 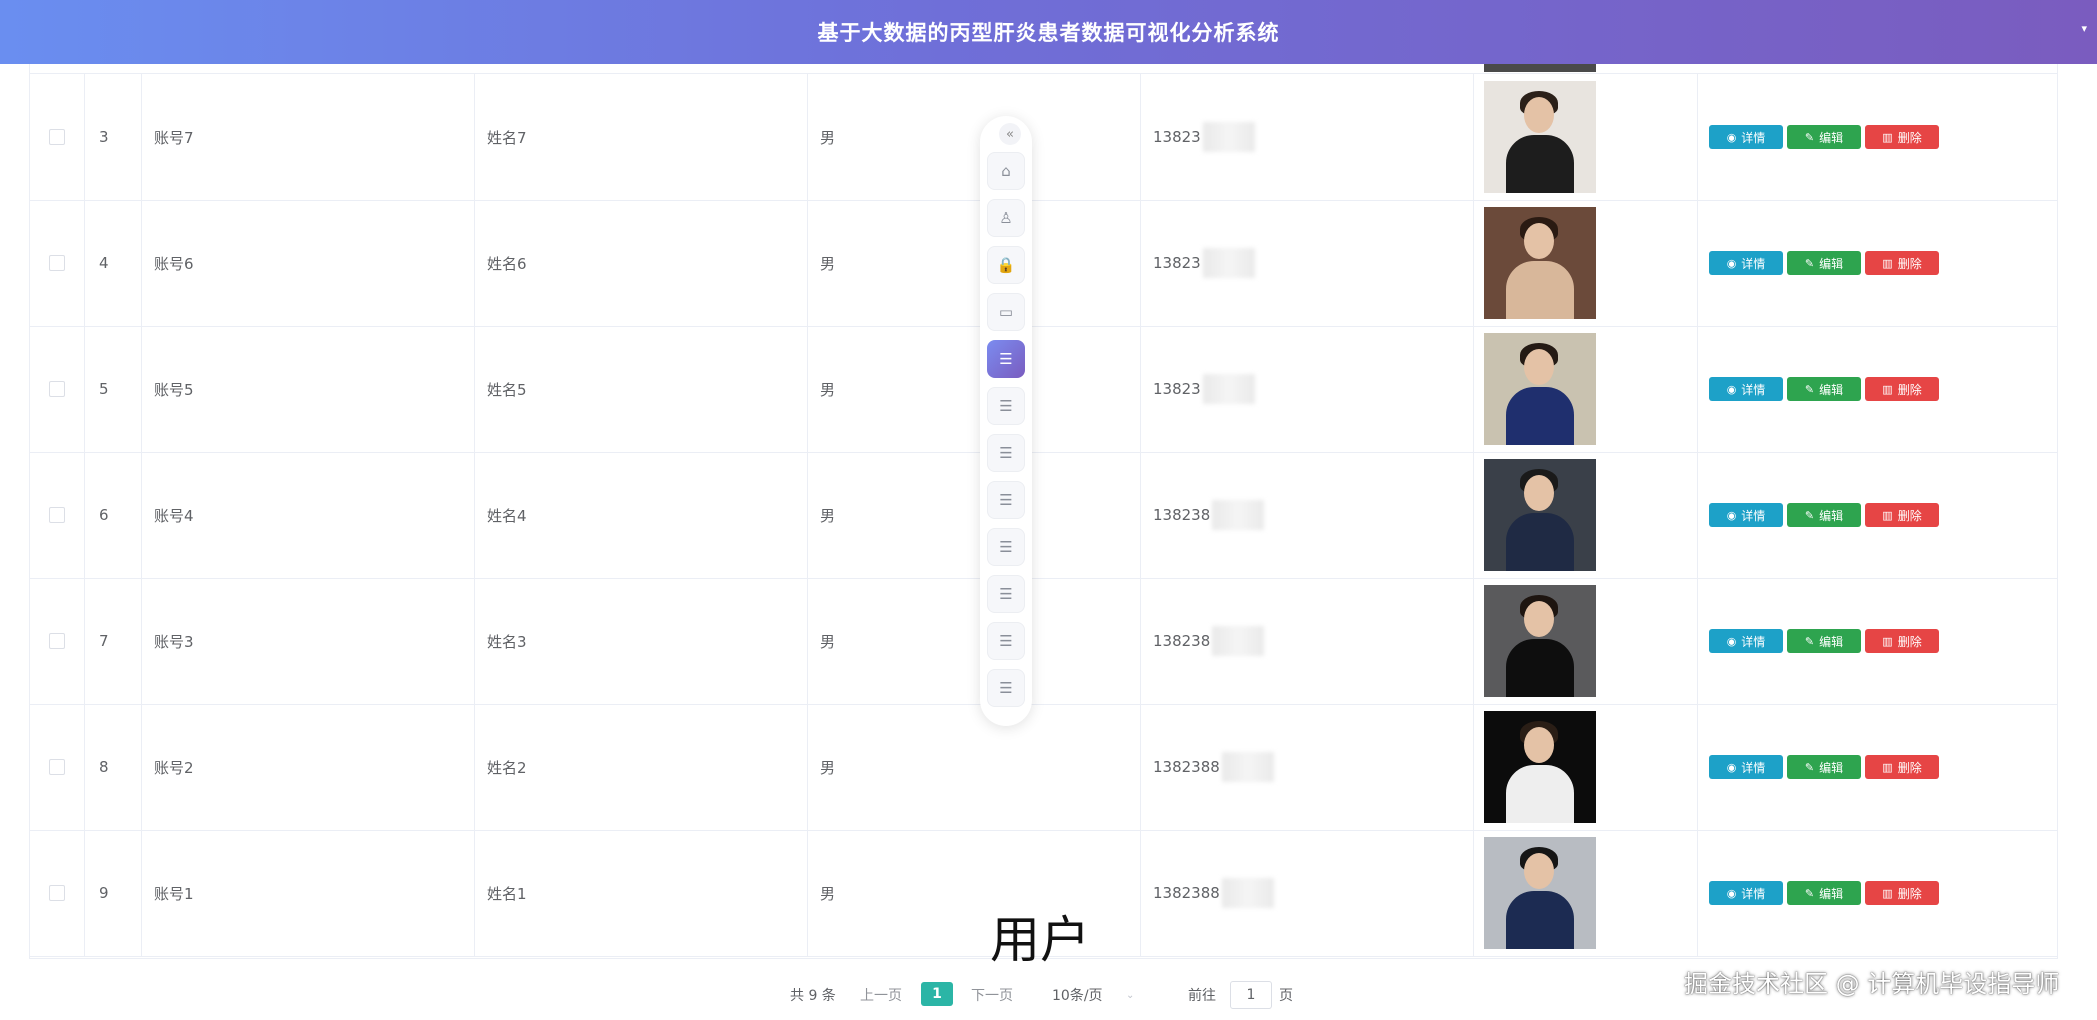 I want to click on home-icon: ⌂, so click(x=1006, y=171).